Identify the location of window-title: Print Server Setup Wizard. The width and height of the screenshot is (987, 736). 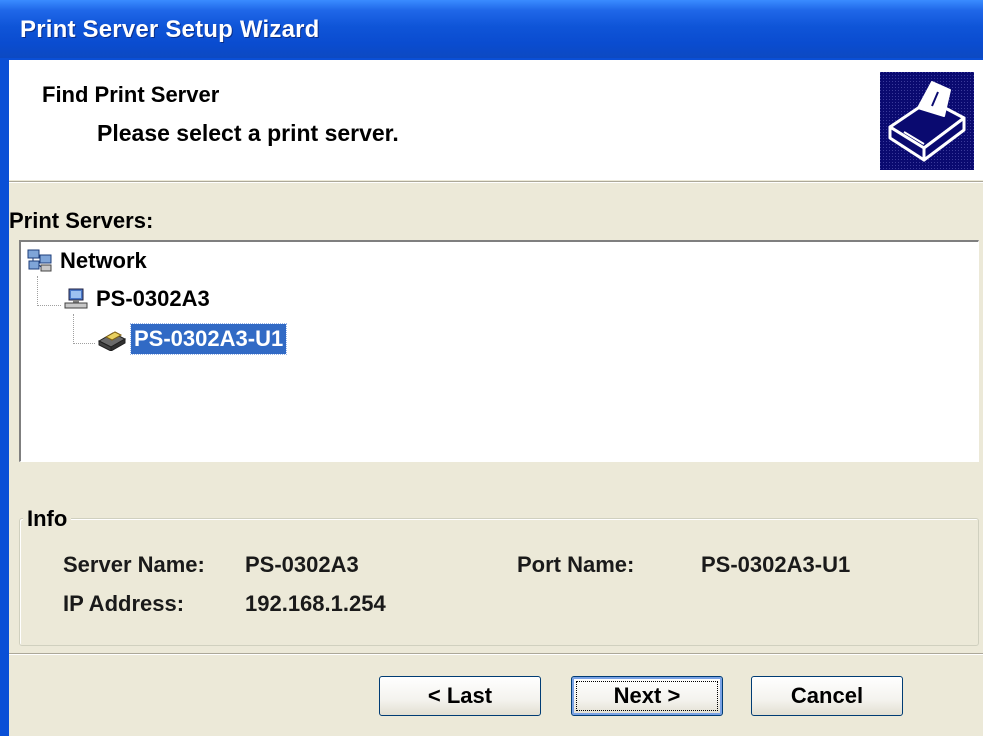
(170, 29).